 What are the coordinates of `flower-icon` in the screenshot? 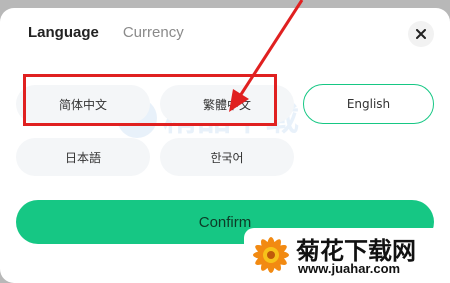 It's located at (271, 255).